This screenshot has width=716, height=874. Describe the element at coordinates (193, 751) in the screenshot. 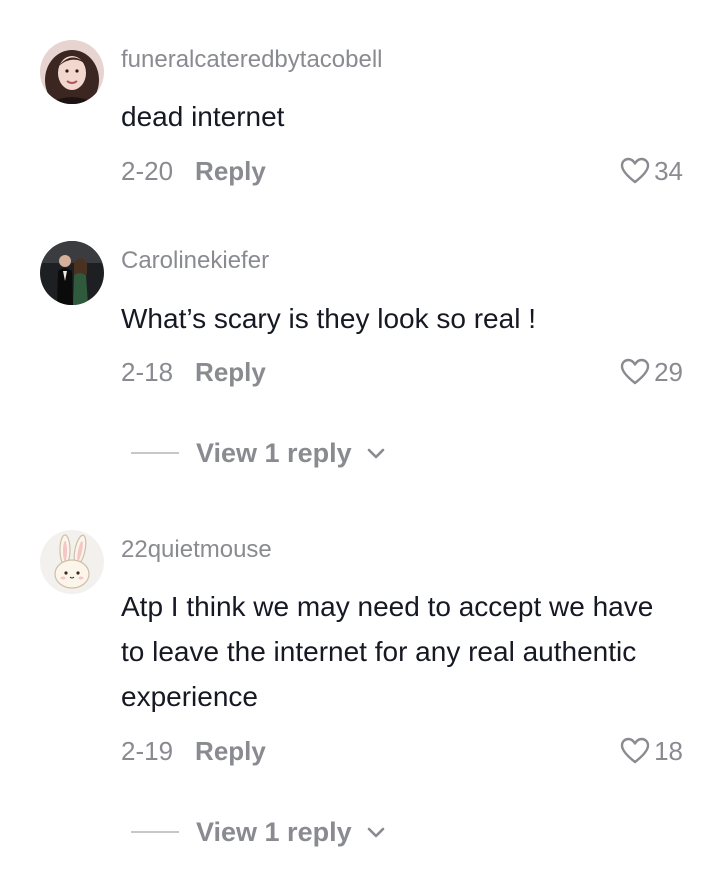

I see `comment-meta: 2-19 Reply` at that location.